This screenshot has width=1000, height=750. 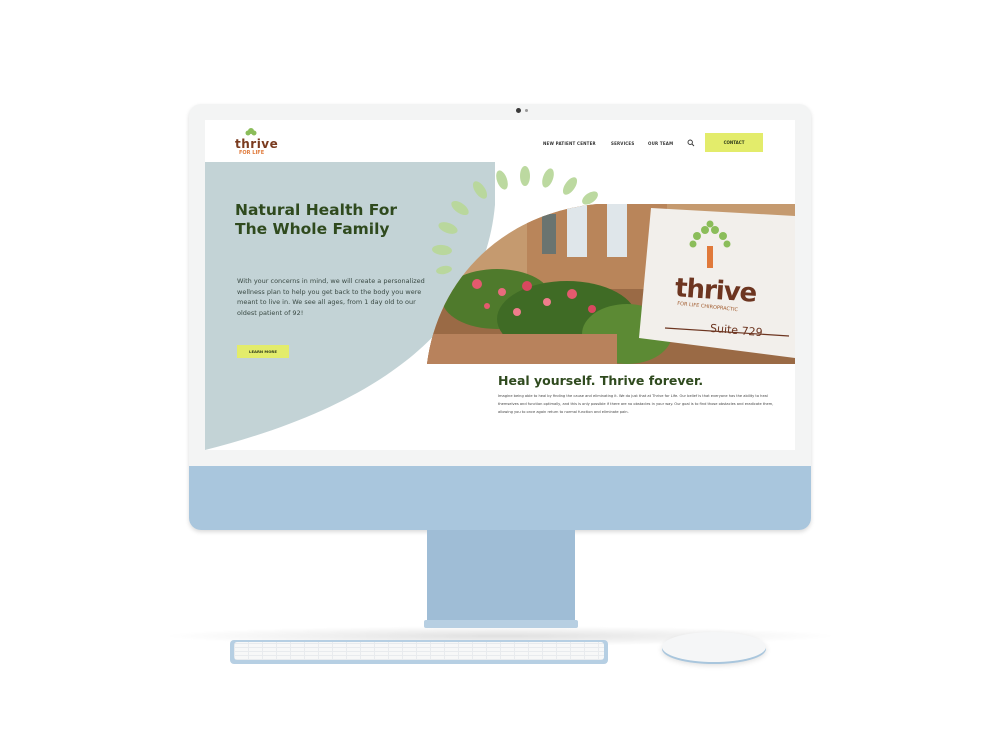 What do you see at coordinates (569, 143) in the screenshot?
I see `nav-new-patient-center: NEW PATIENT CENTER` at bounding box center [569, 143].